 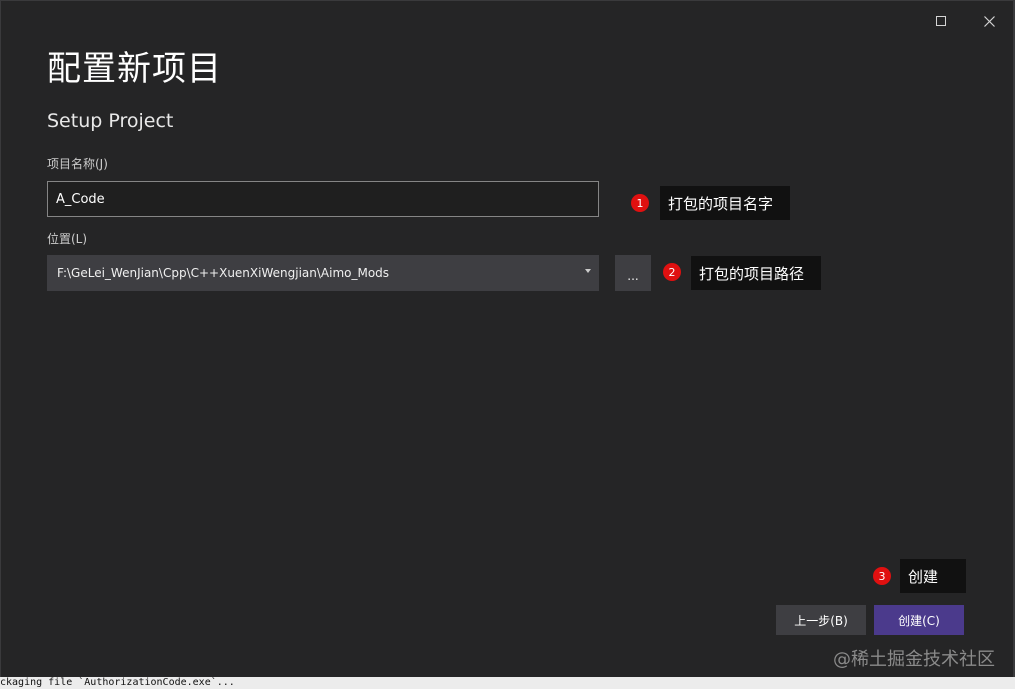 I want to click on previous-button: 上一步(B), so click(x=821, y=620).